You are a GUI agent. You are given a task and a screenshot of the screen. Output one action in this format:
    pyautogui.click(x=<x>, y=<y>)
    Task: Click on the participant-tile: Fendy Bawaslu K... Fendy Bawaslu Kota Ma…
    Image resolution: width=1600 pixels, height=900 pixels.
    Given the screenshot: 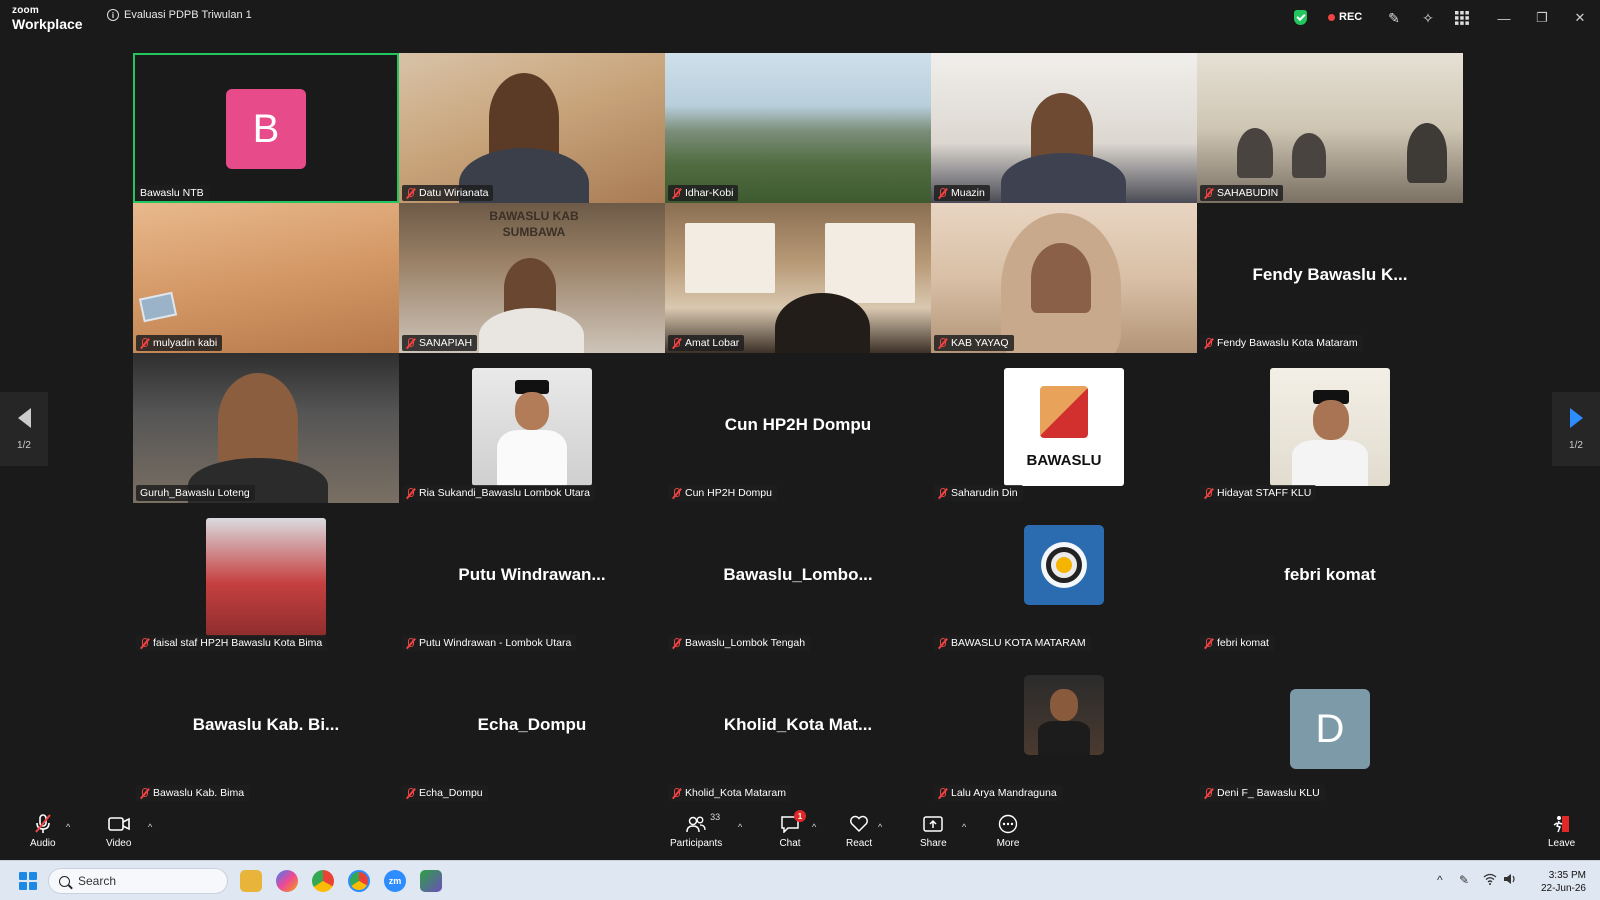 What is the action you would take?
    pyautogui.click(x=1330, y=278)
    